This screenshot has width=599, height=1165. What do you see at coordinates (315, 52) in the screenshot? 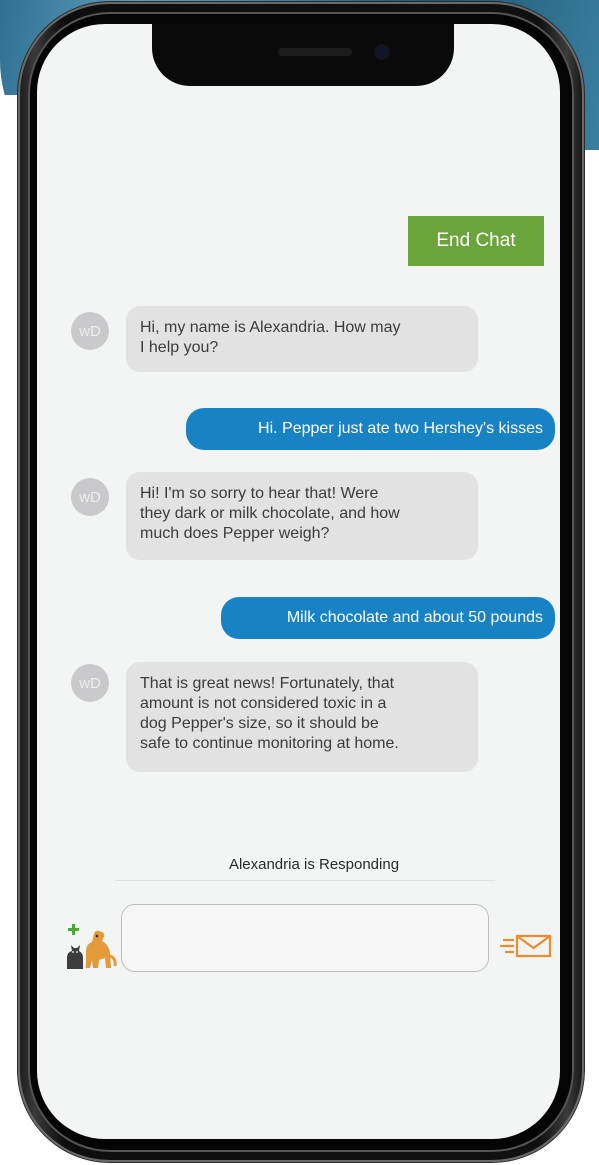
I see `speaker-grille` at bounding box center [315, 52].